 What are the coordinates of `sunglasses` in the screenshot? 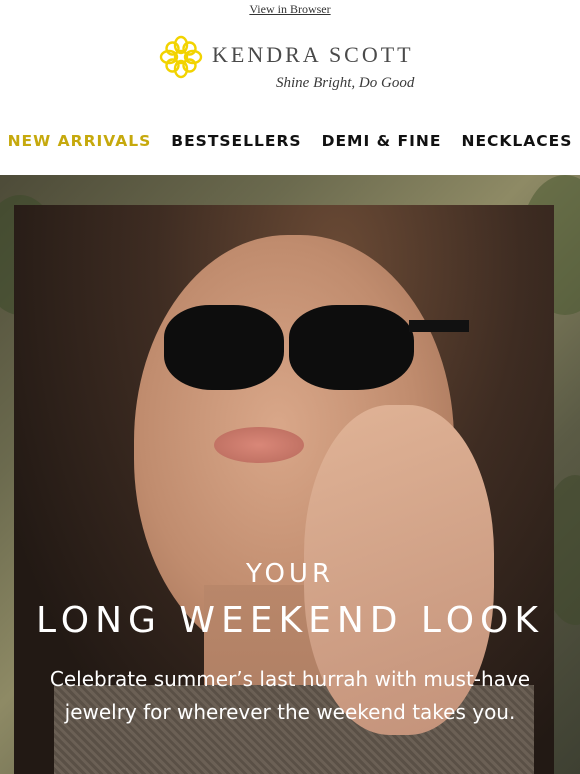 It's located at (224, 347).